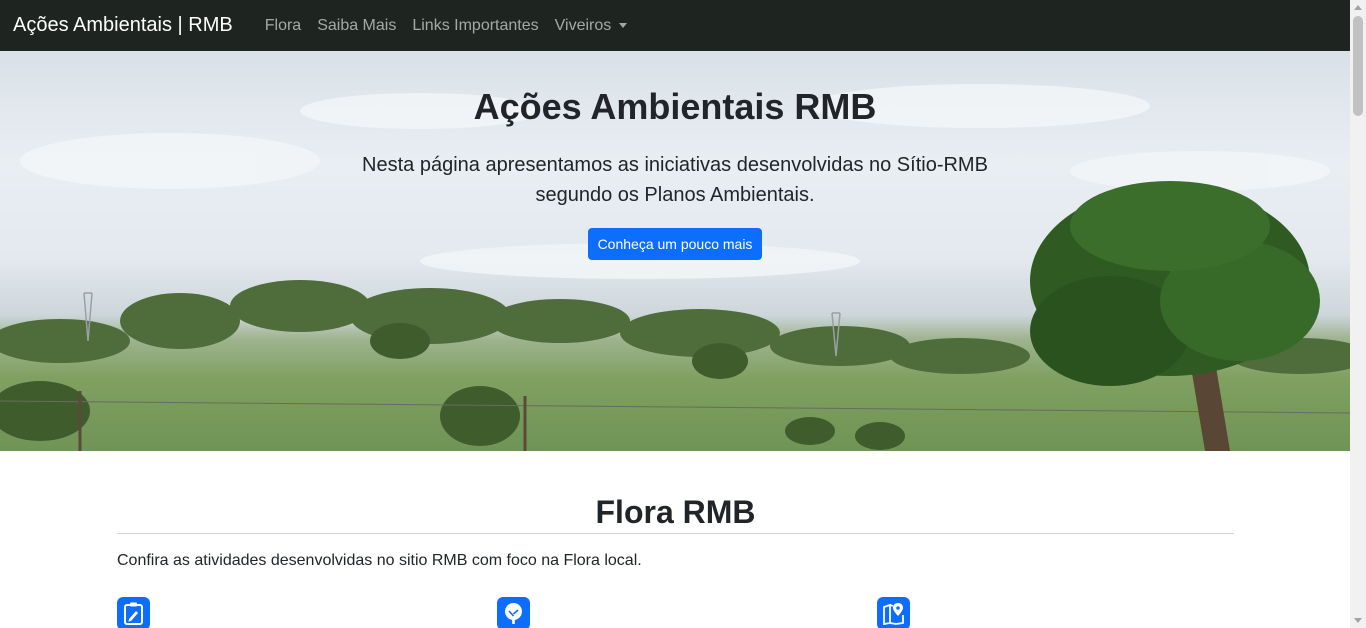  Describe the element at coordinates (623, 25) in the screenshot. I see `caret-down-icon` at that location.